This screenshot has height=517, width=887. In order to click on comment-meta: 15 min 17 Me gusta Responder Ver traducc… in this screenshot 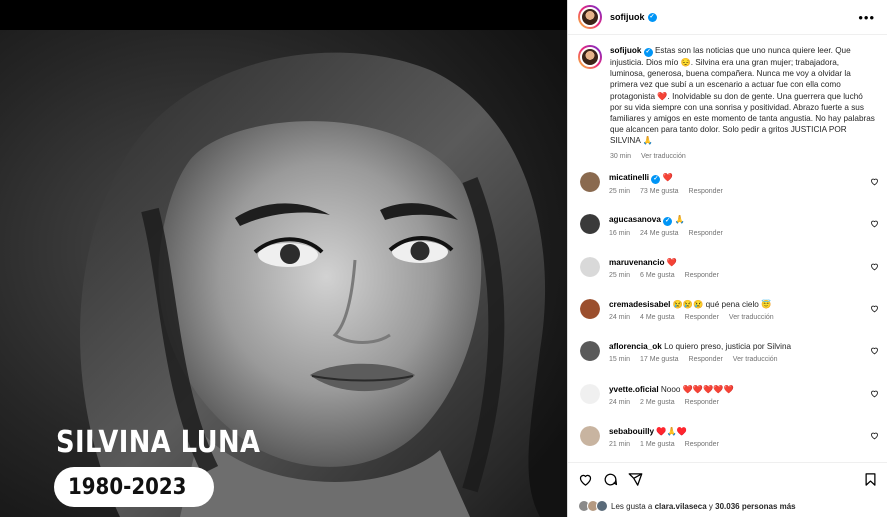, I will do `click(736, 359)`.